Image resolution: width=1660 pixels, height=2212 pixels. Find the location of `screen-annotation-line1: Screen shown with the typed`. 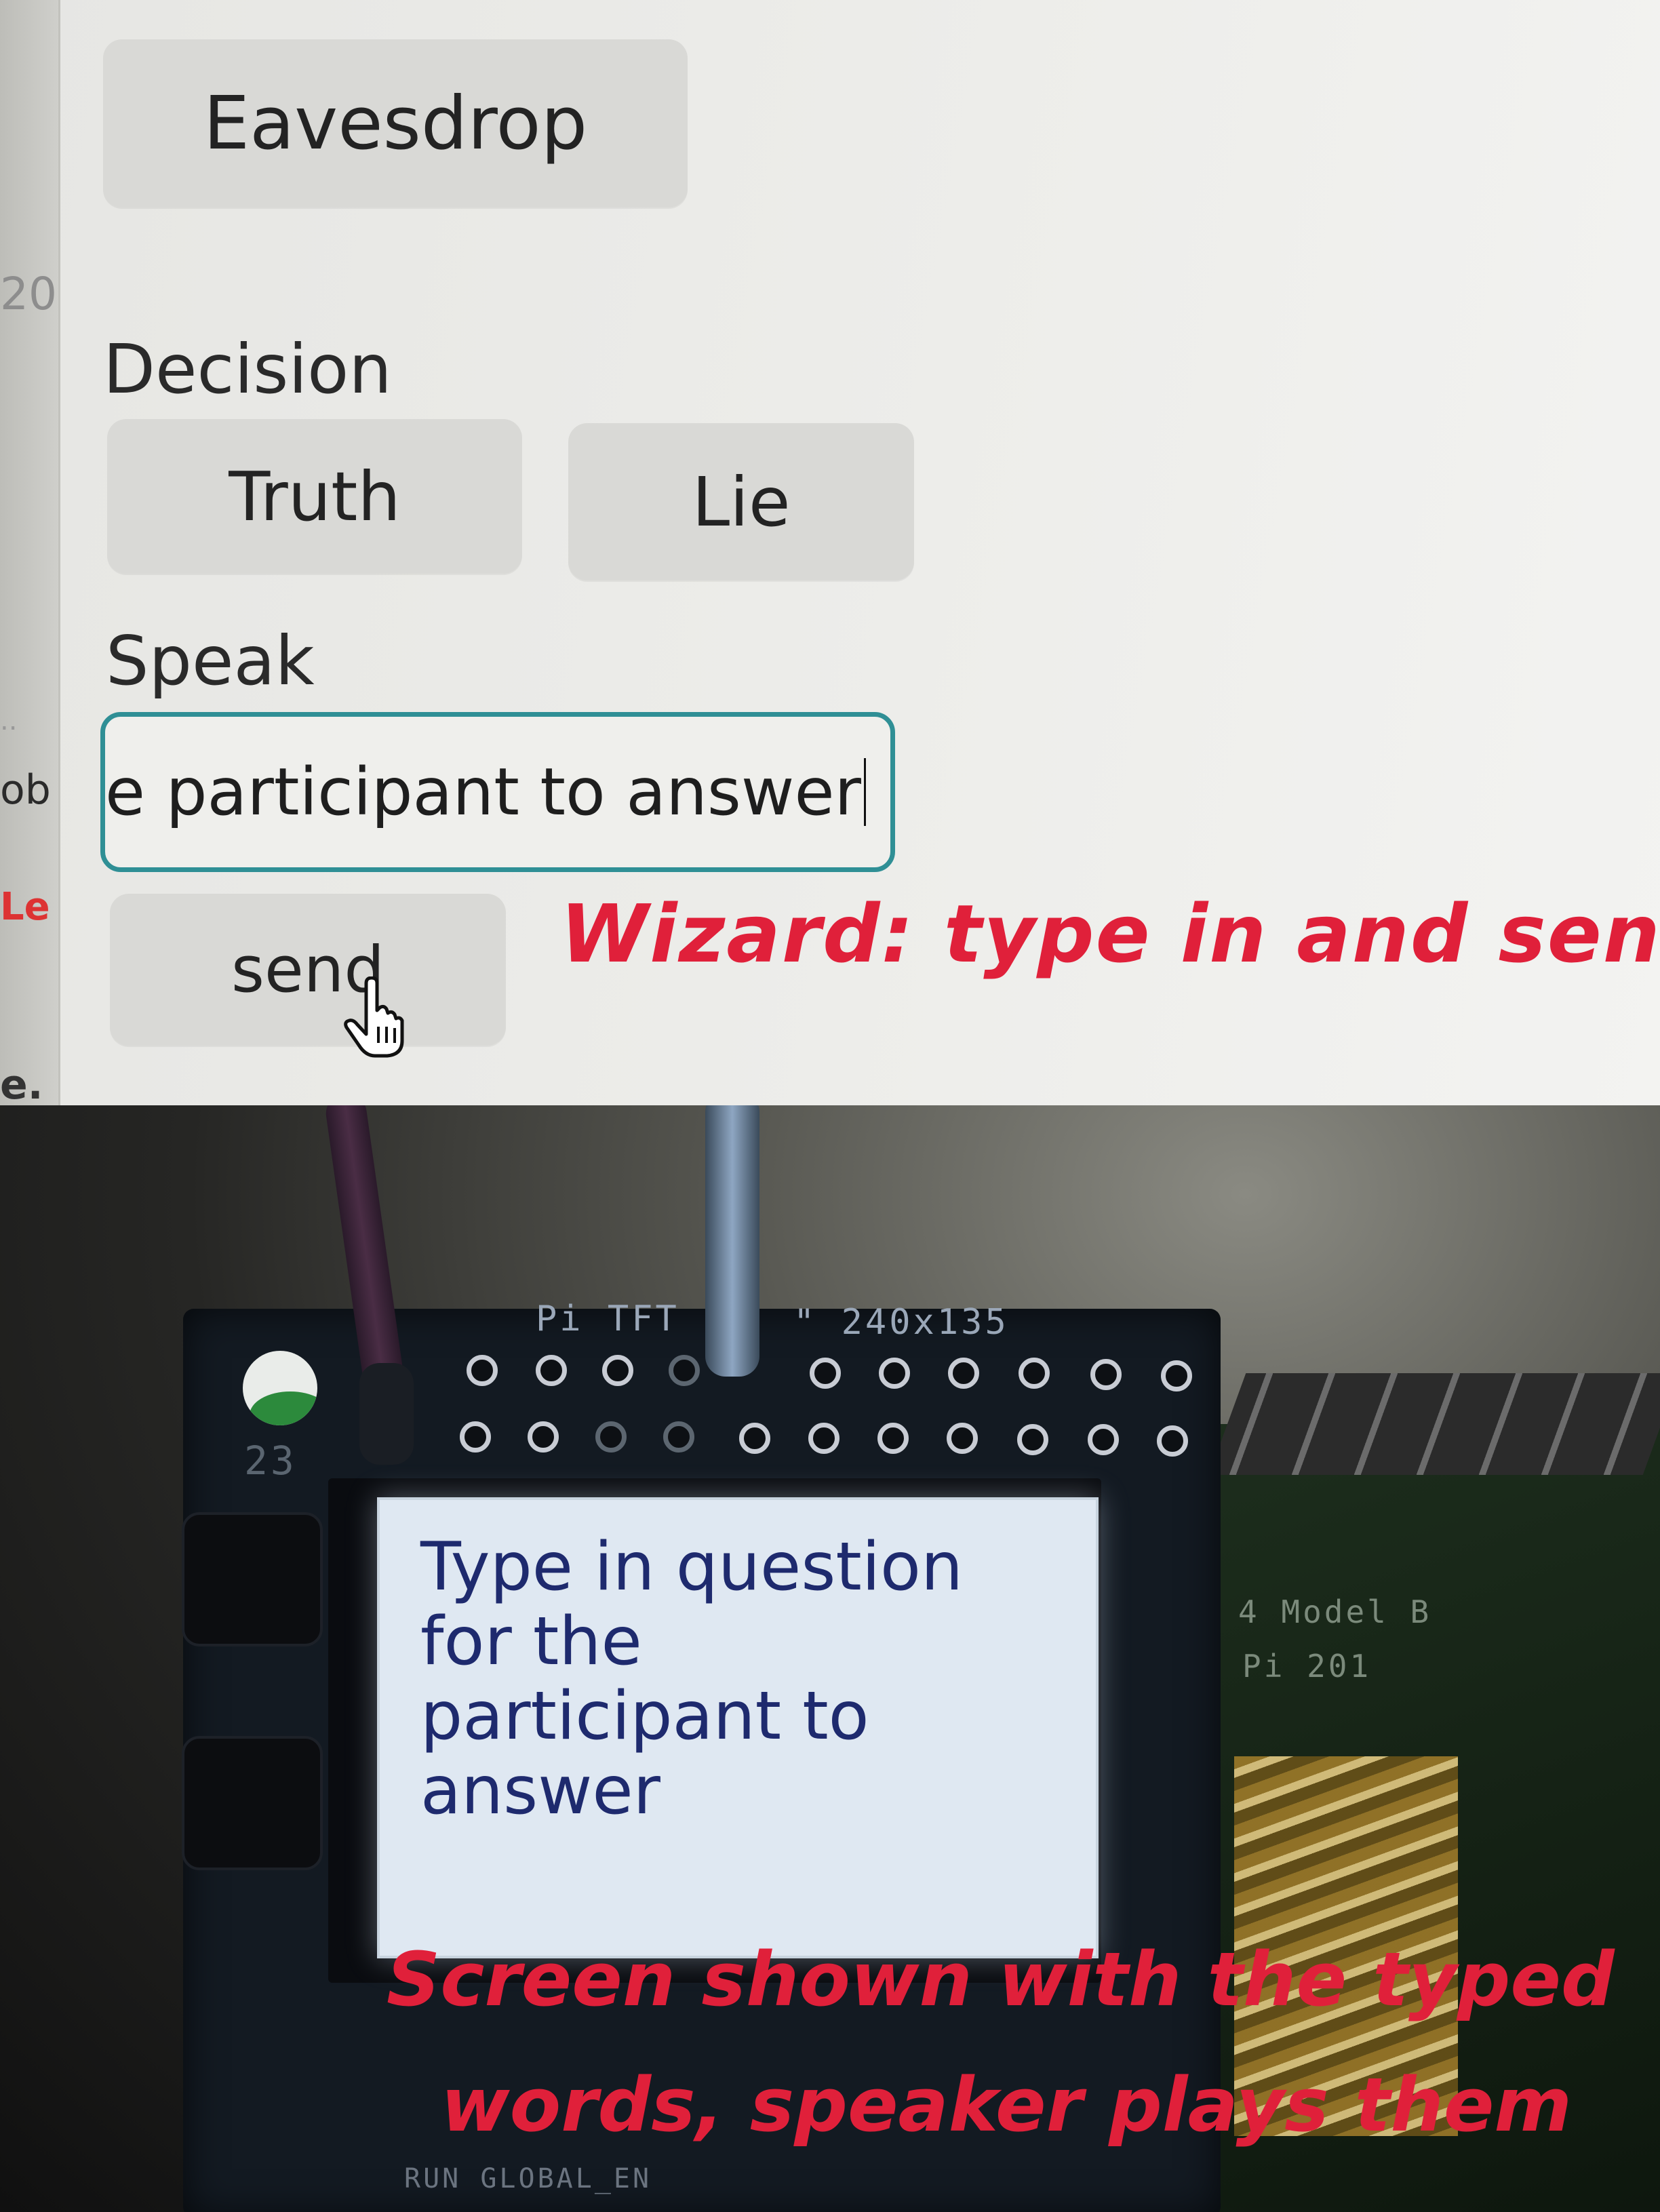

screen-annotation-line1: Screen shown with the typed is located at coordinates (1001, 1980).